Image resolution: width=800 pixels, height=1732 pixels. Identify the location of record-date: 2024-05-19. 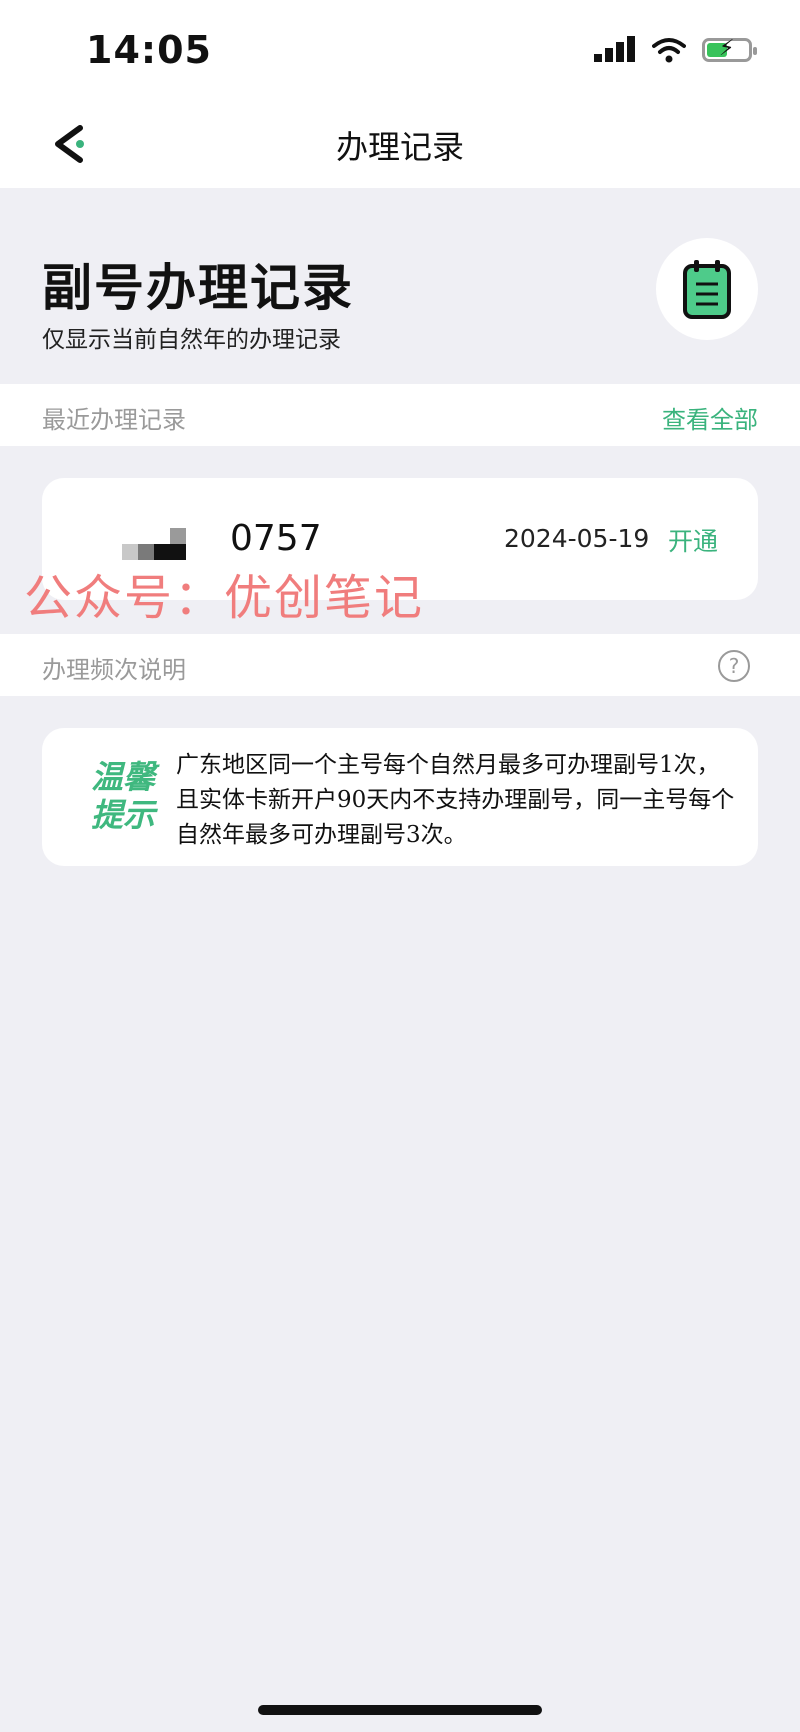
(577, 538).